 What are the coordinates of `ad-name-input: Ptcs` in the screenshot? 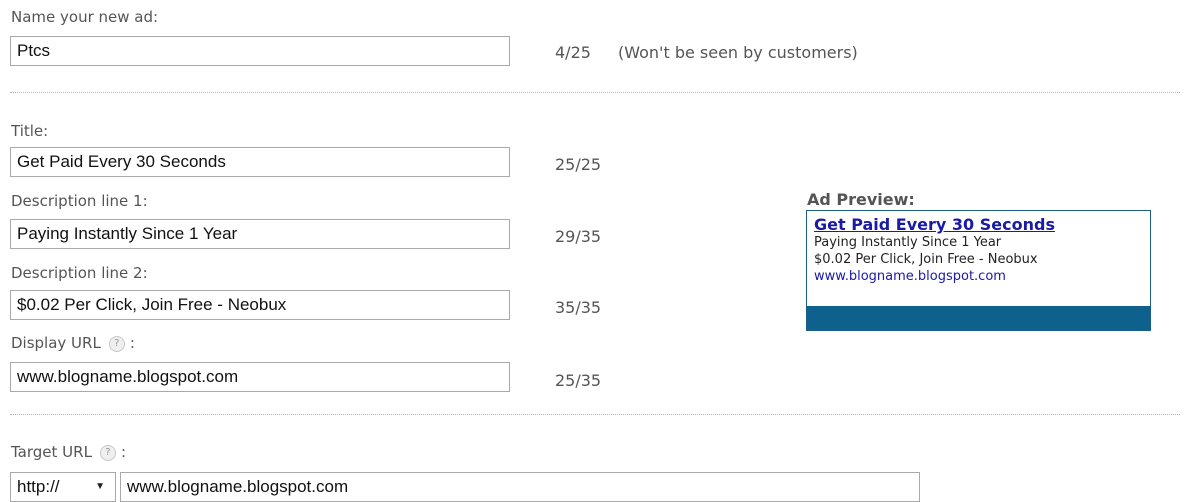 It's located at (260, 51).